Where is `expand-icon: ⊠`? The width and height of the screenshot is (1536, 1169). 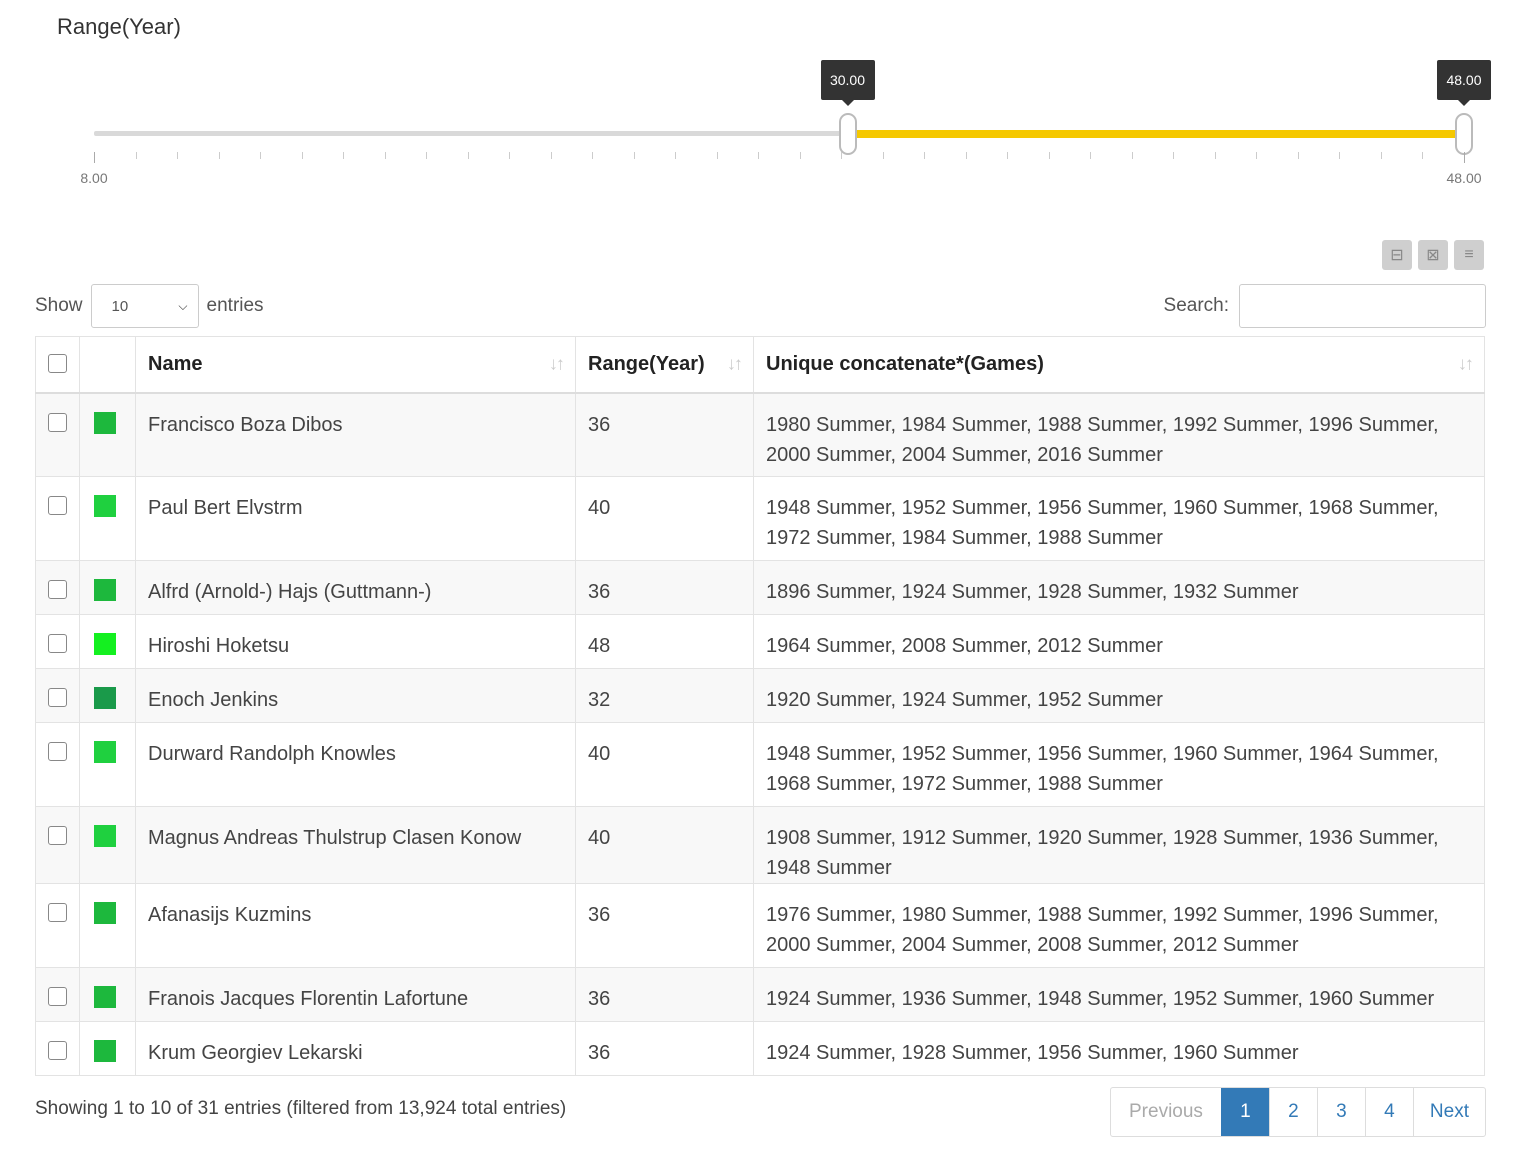
expand-icon: ⊠ is located at coordinates (1433, 255).